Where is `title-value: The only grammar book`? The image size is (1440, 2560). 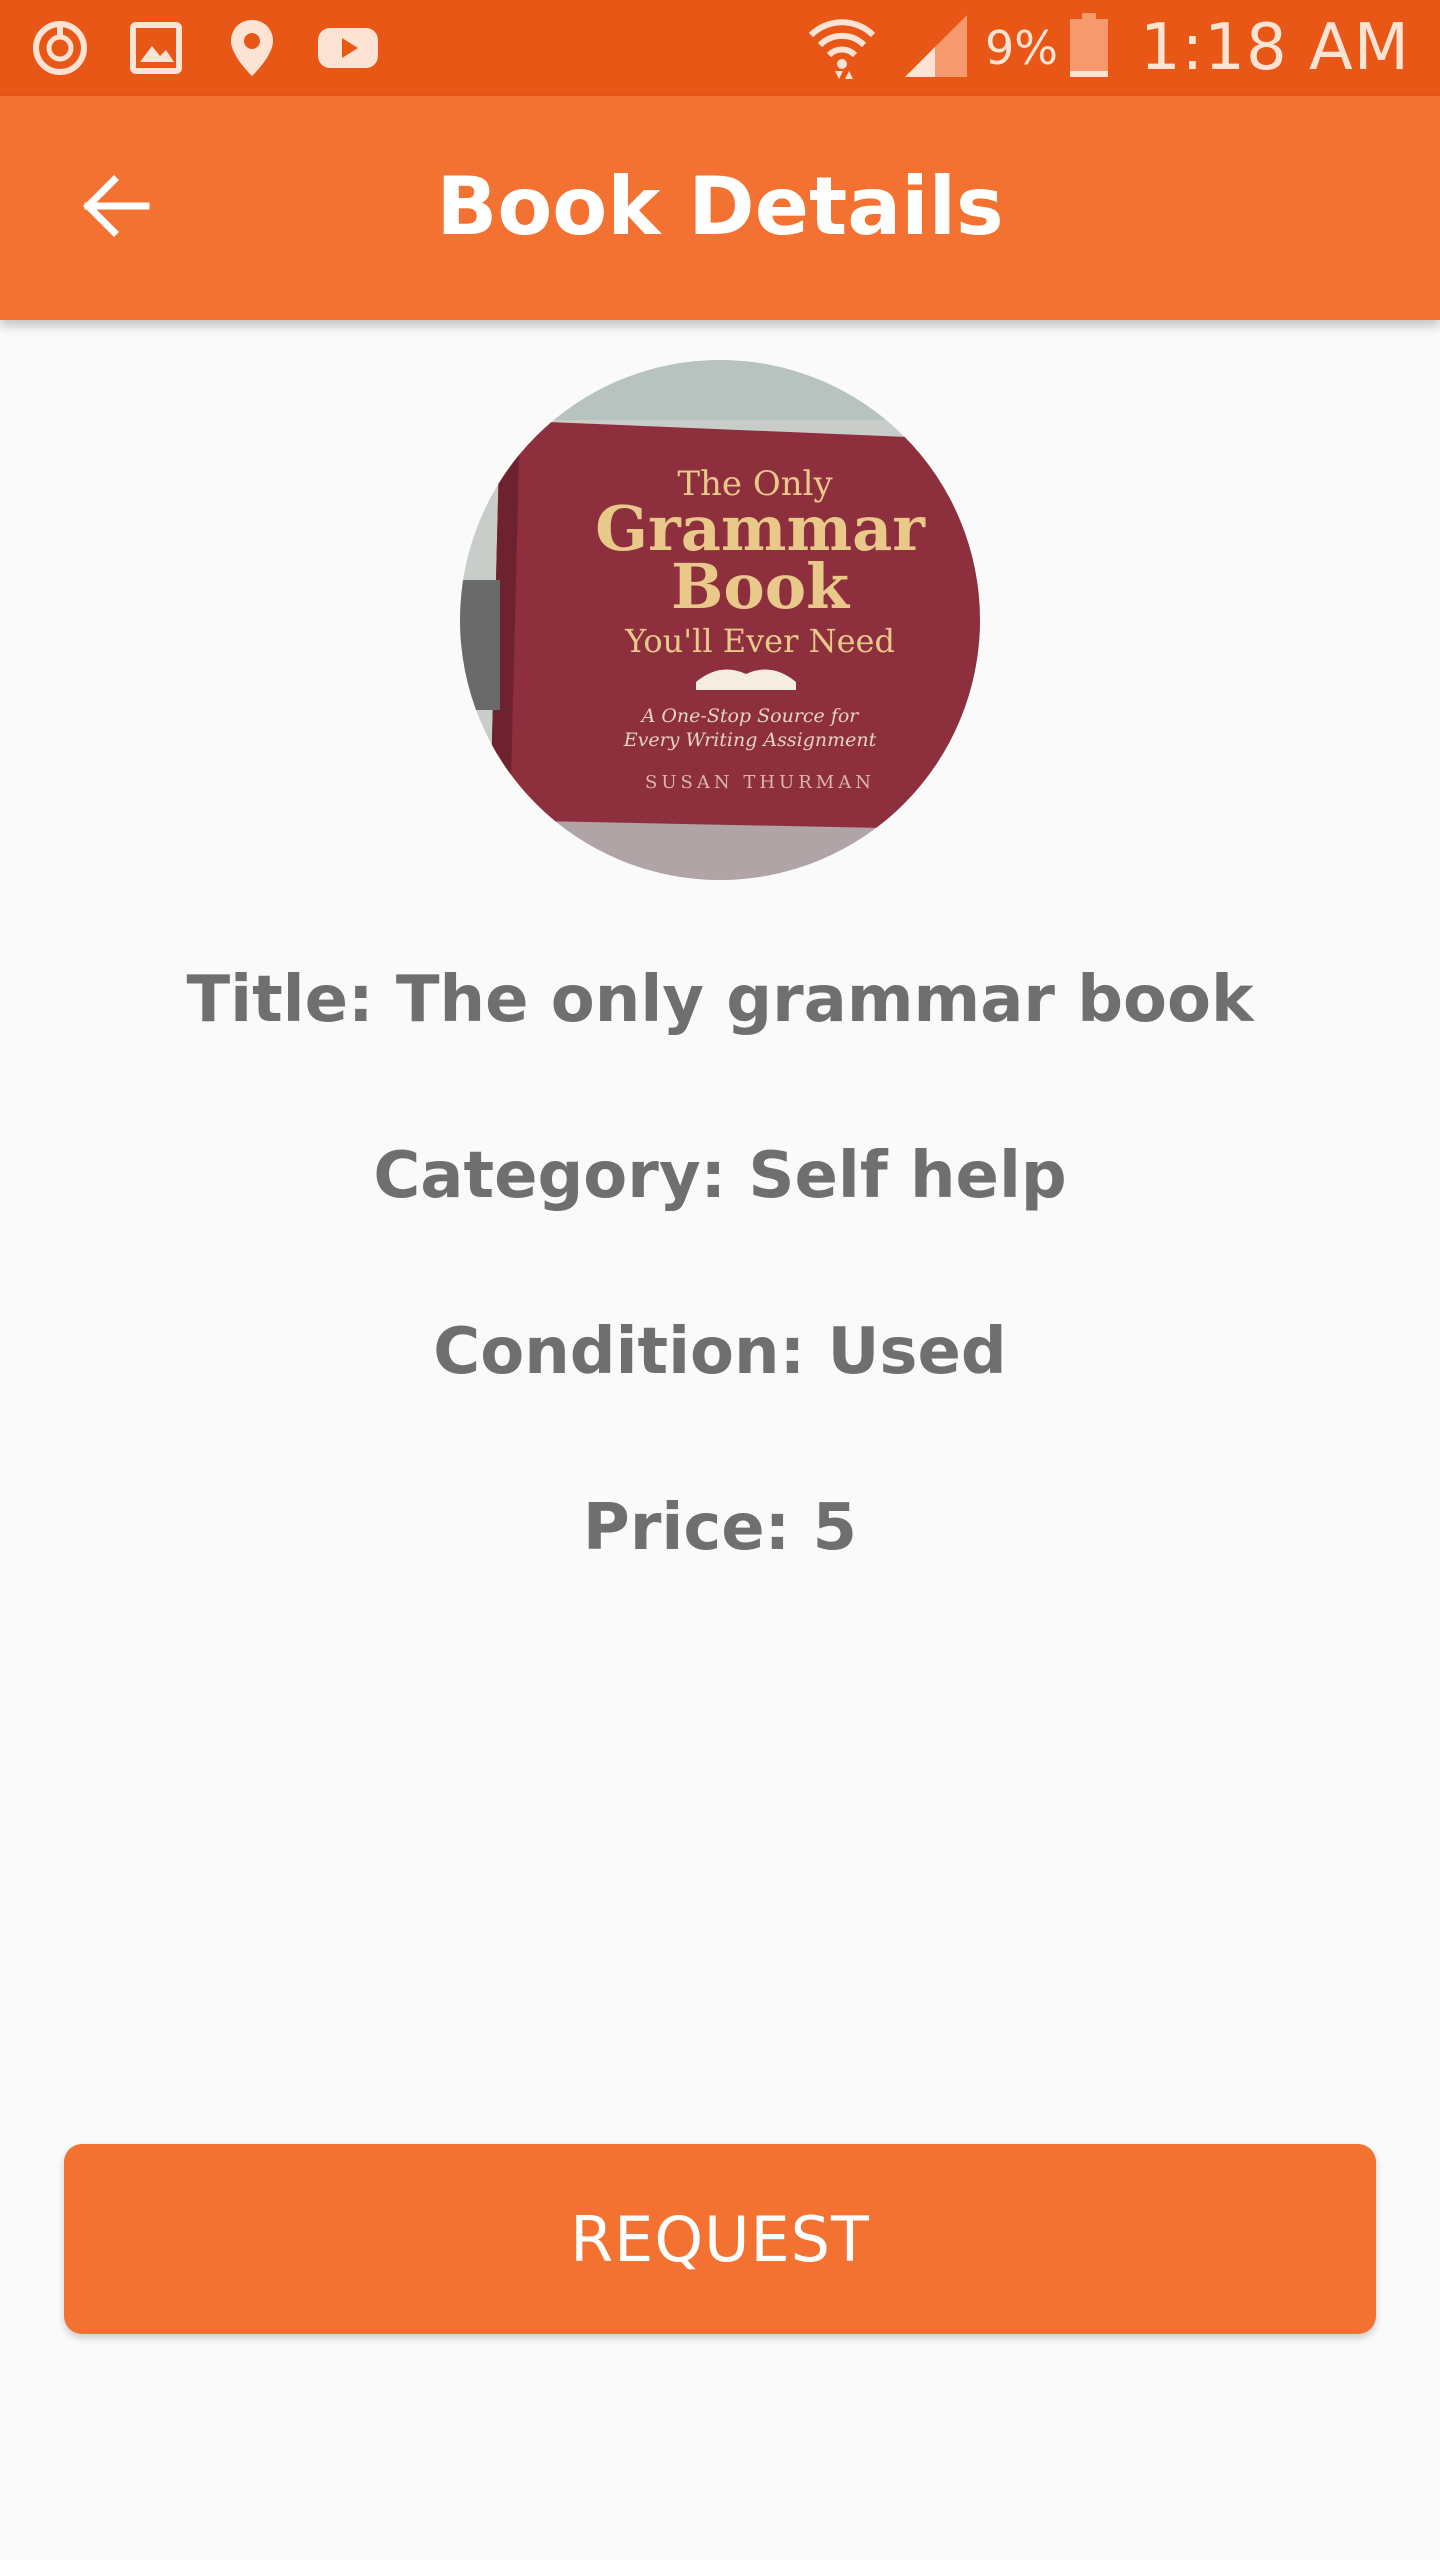
title-value: The only grammar book is located at coordinates (824, 1000).